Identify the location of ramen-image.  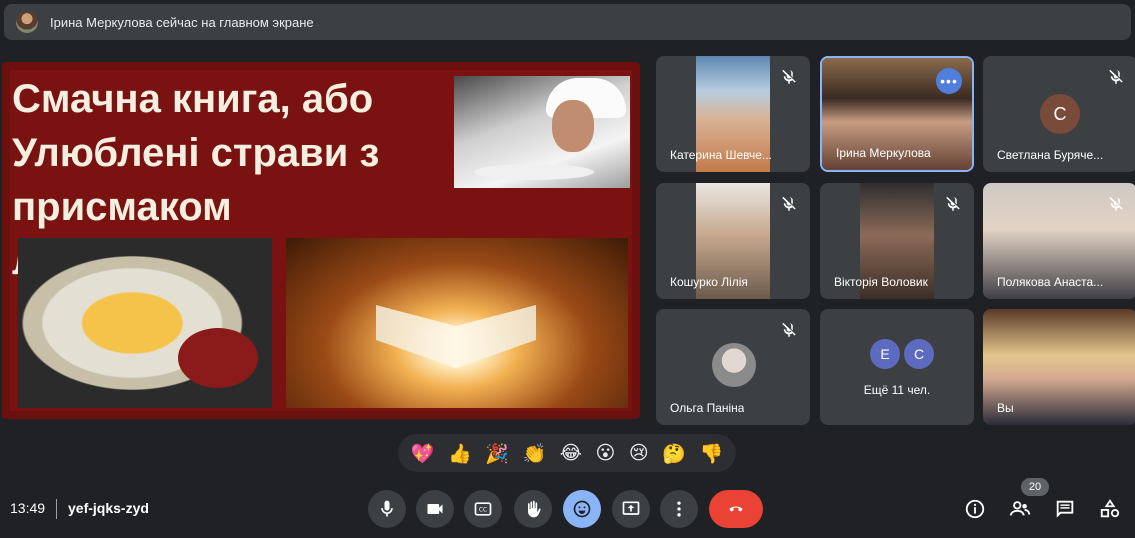
(145, 323).